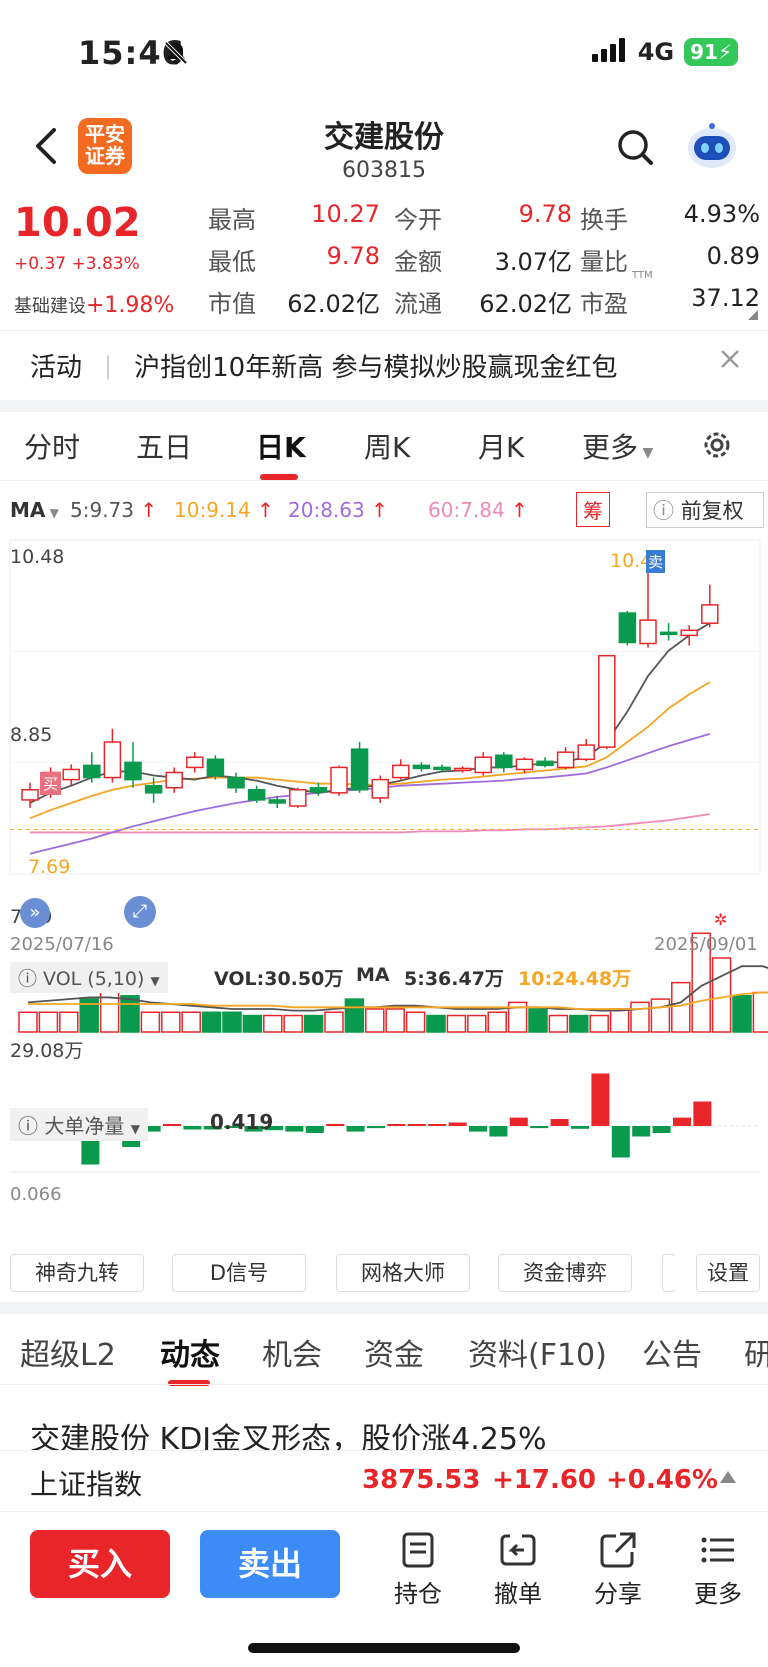  What do you see at coordinates (544, 1480) in the screenshot?
I see `index-change: +17.60` at bounding box center [544, 1480].